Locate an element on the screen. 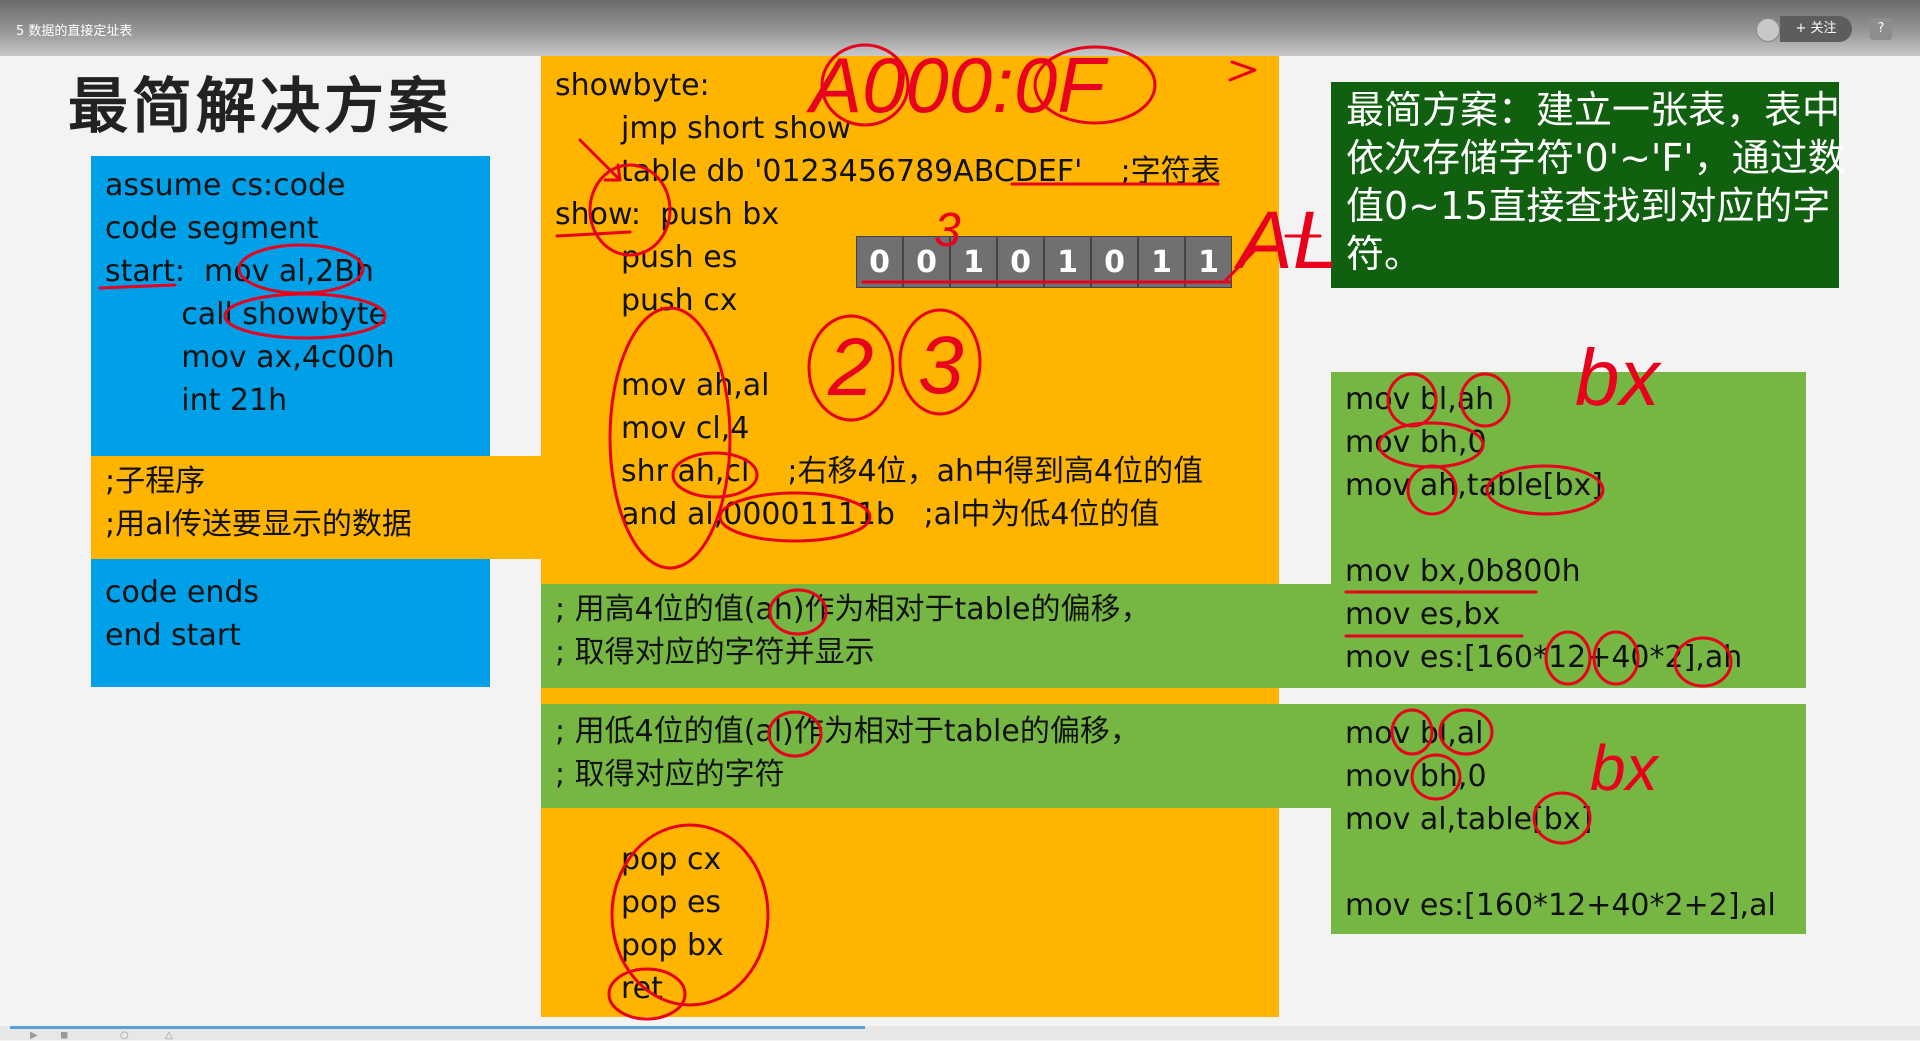 The height and width of the screenshot is (1041, 1920). code-line: show: push bx is located at coordinates (667, 214).